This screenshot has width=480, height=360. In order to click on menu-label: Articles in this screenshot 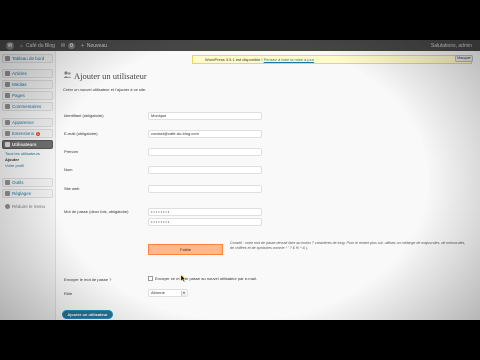, I will do `click(19, 73)`.